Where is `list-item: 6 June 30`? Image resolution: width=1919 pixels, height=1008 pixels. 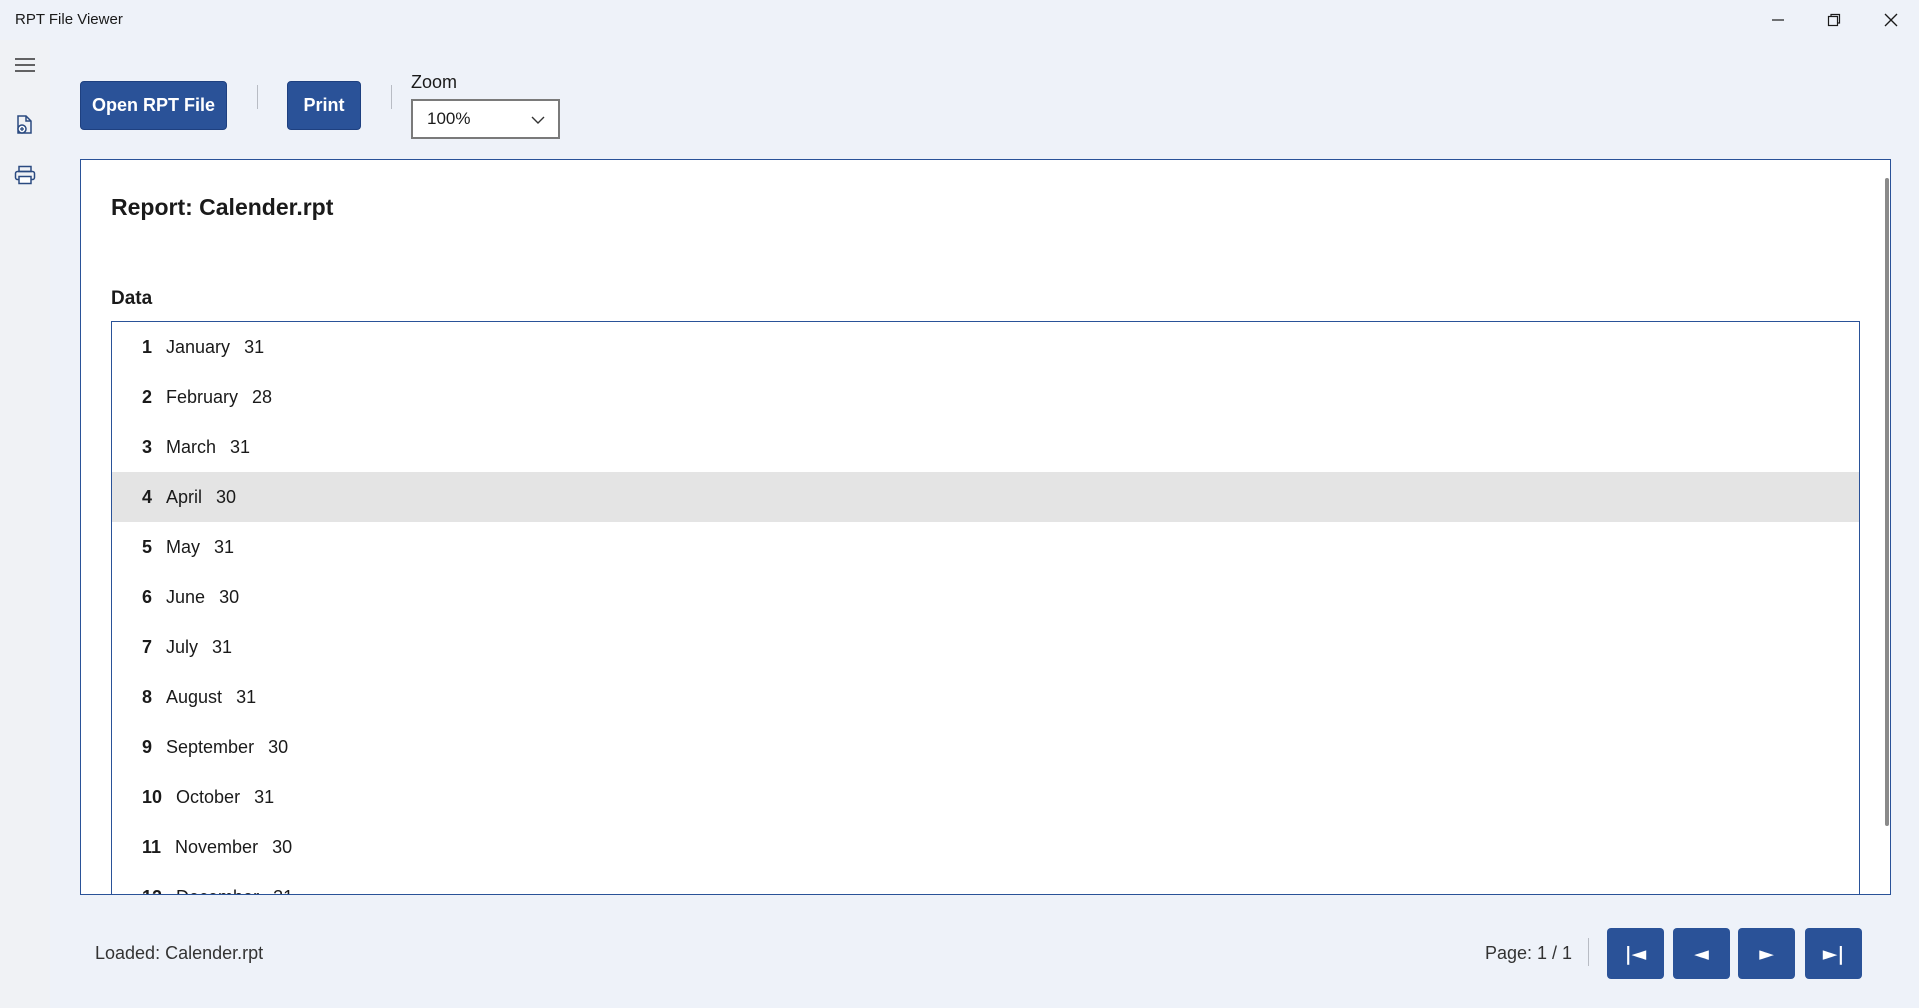 list-item: 6 June 30 is located at coordinates (985, 597).